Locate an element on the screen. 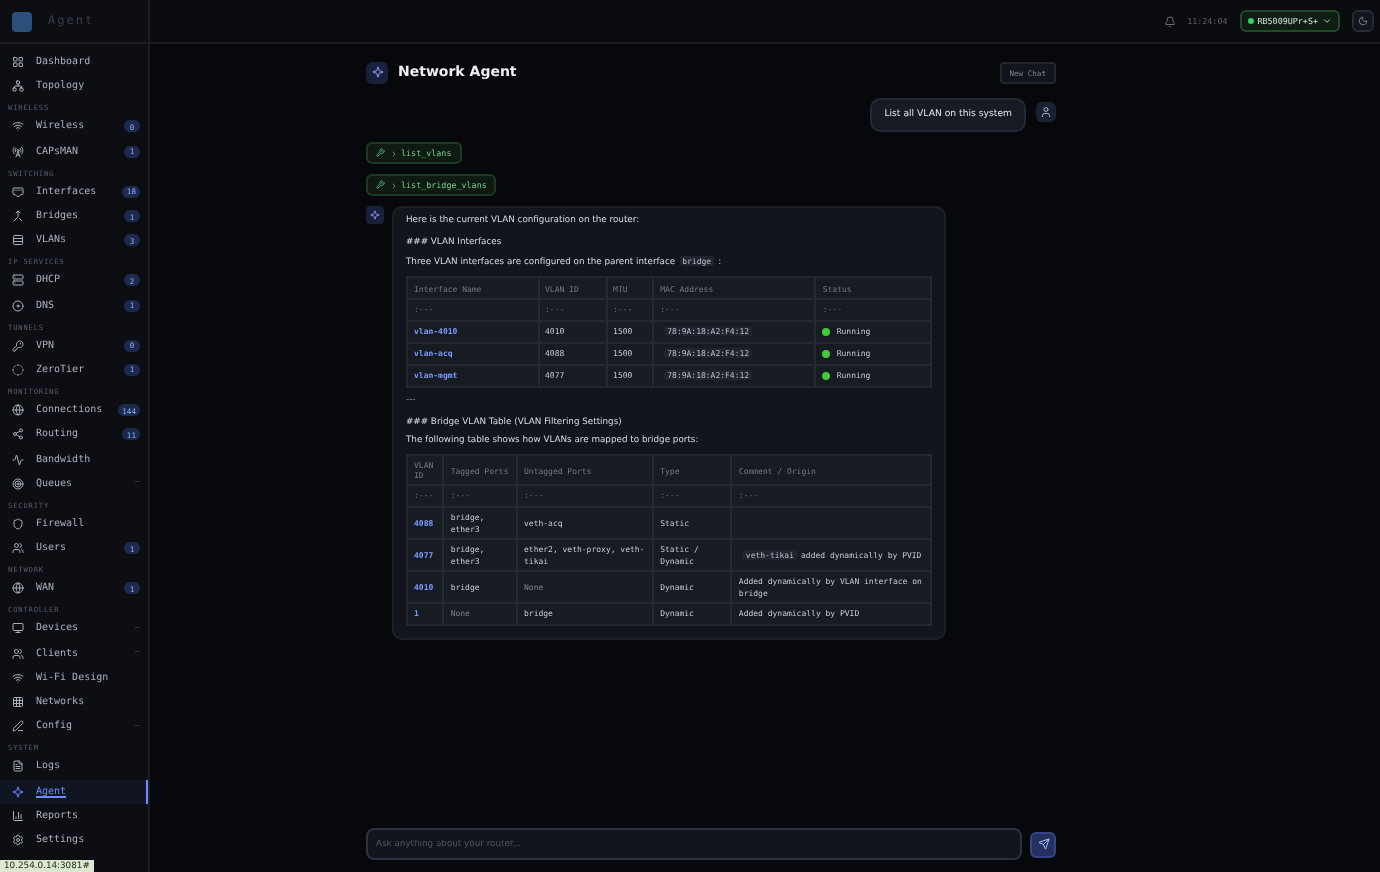 This screenshot has height=872, width=1380. activity-icon is located at coordinates (18, 459).